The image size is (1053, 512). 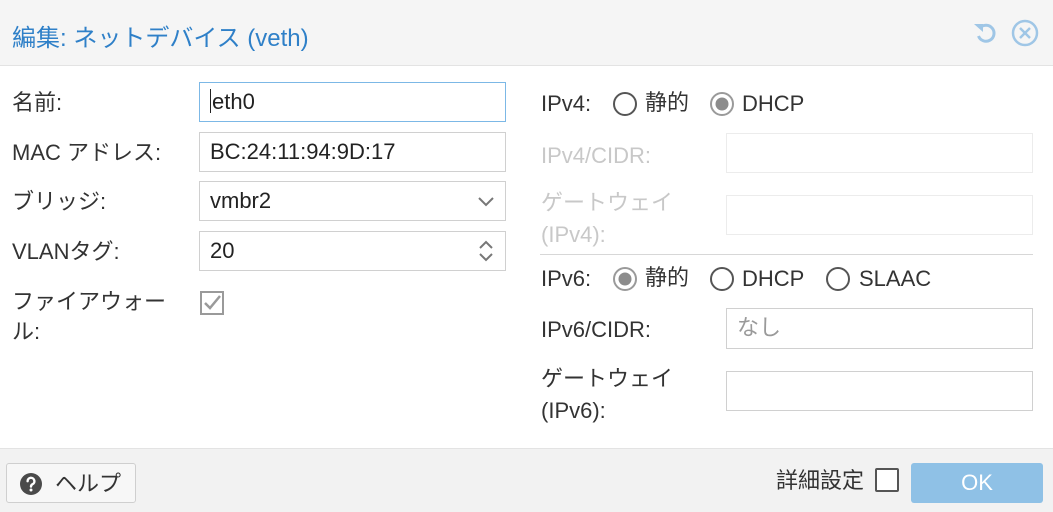 I want to click on chevron-down-icon, so click(x=486, y=201).